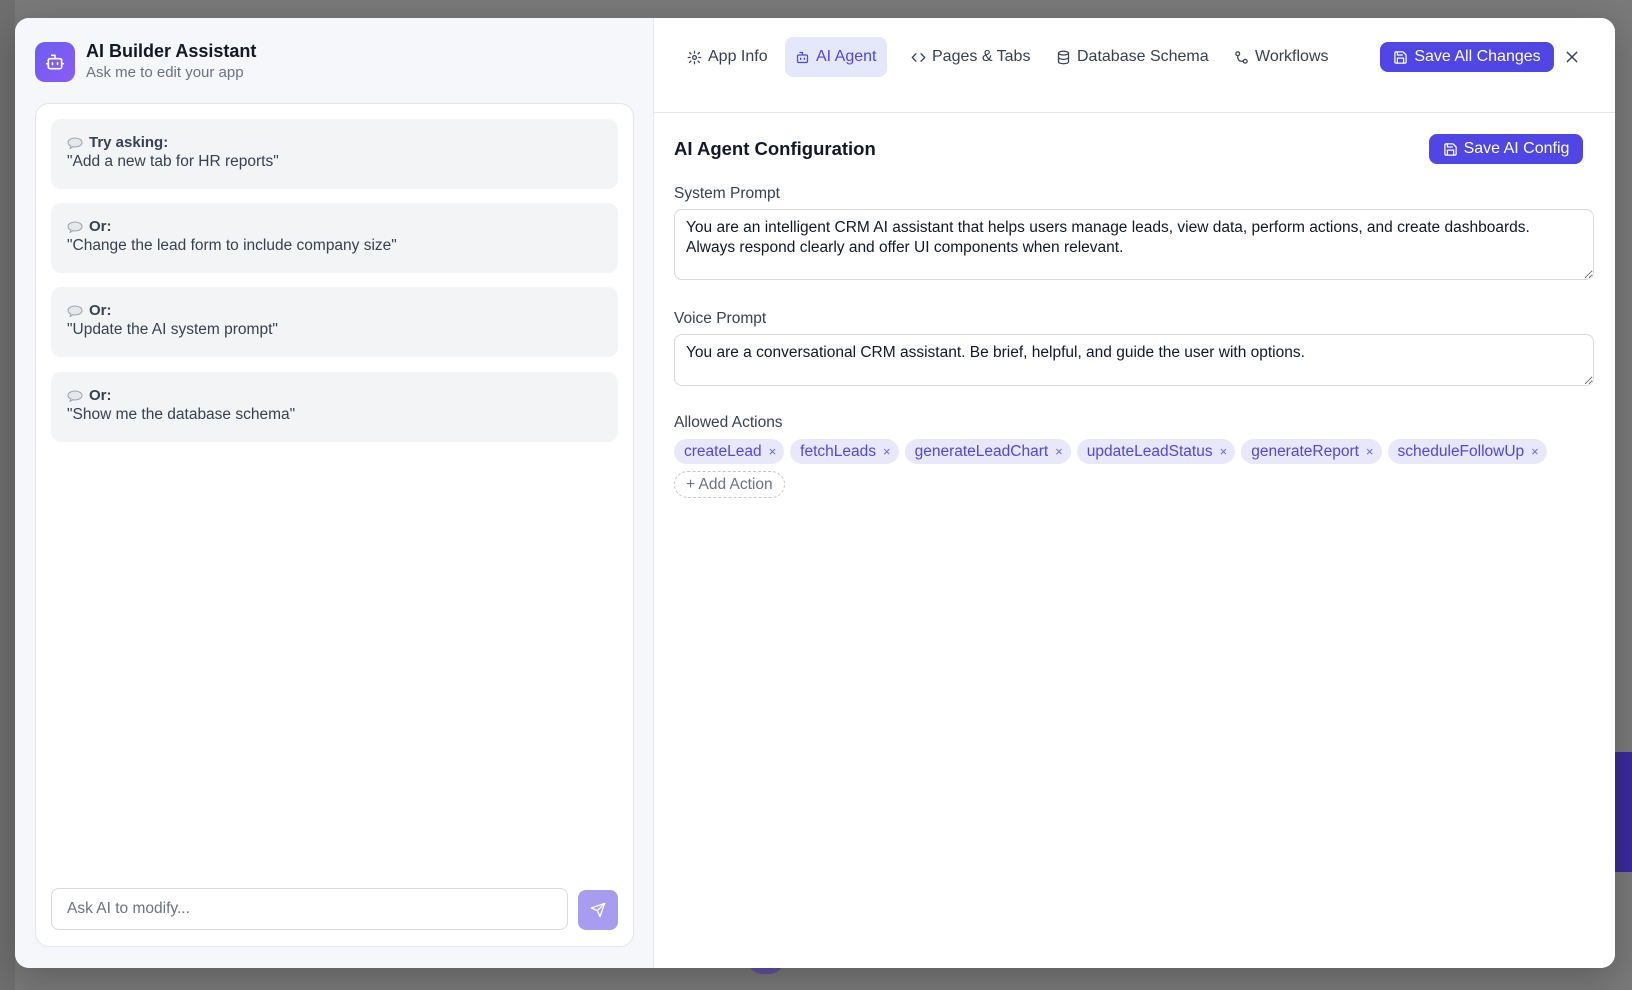 Image resolution: width=1632 pixels, height=990 pixels. What do you see at coordinates (129, 142) in the screenshot?
I see `suggestion-heading: Try asking:` at bounding box center [129, 142].